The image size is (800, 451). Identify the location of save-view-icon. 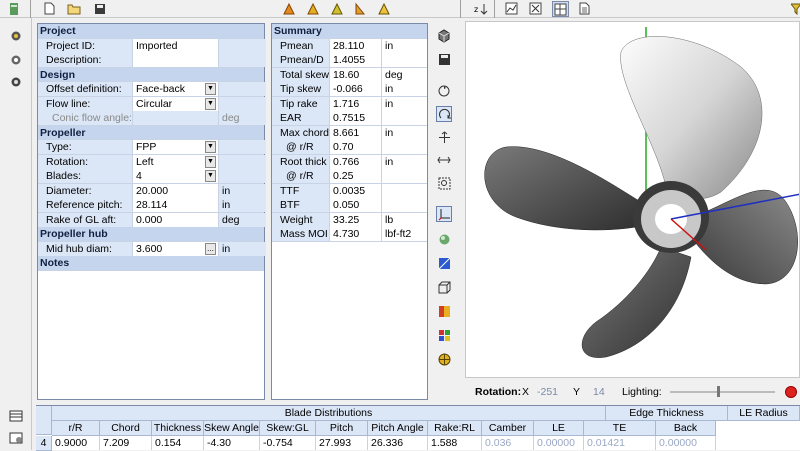
(444, 59).